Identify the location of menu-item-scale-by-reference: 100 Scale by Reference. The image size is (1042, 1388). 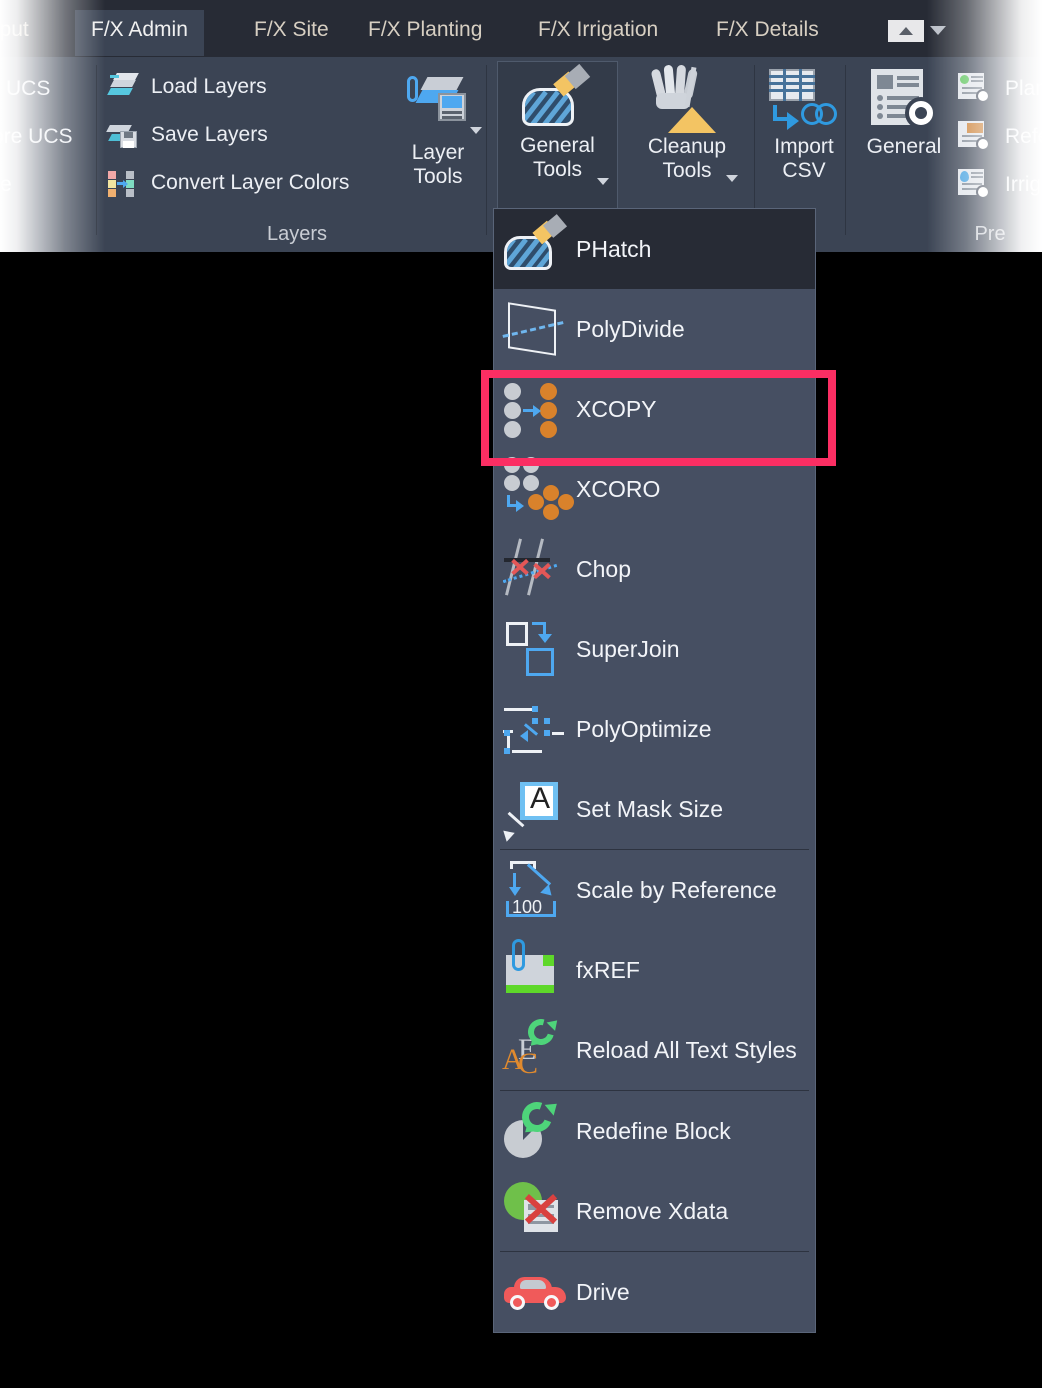
(654, 890).